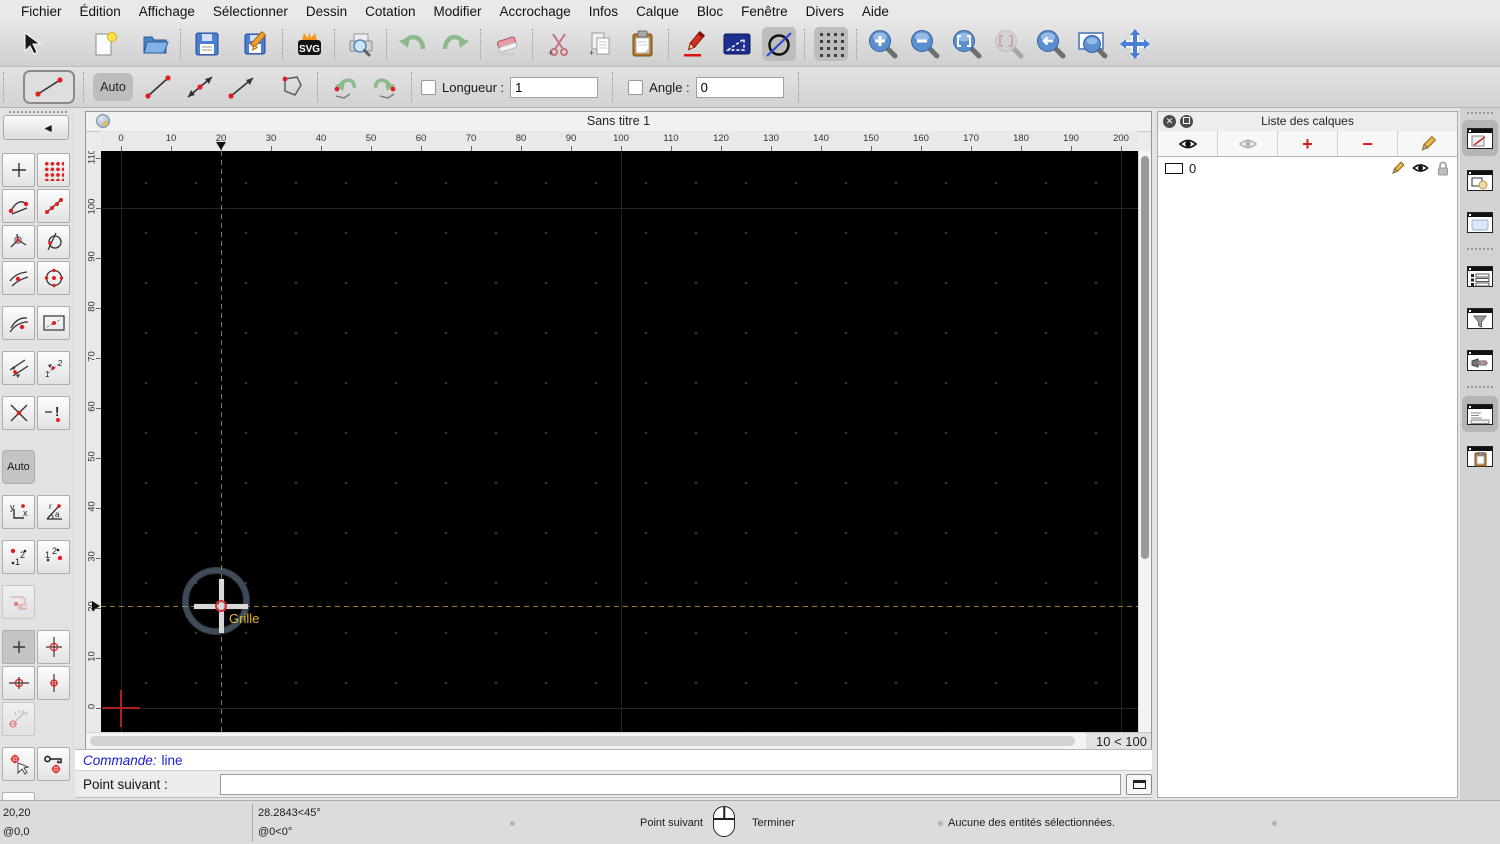 This screenshot has height=844, width=1500. I want to click on snap-free-button, so click(18, 170).